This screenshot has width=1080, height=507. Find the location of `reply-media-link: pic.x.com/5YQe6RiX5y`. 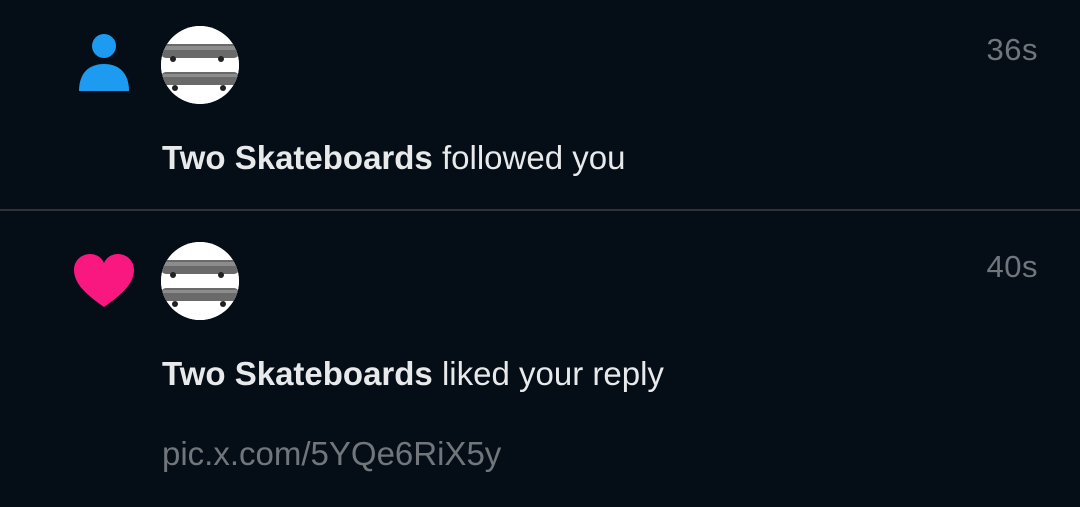

reply-media-link: pic.x.com/5YQe6RiX5y is located at coordinates (331, 454).